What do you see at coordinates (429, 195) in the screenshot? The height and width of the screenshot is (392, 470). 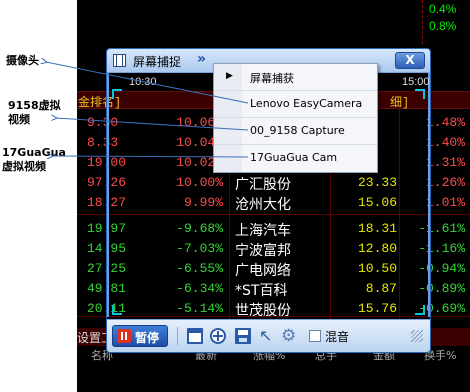 I see `window-right-border` at bounding box center [429, 195].